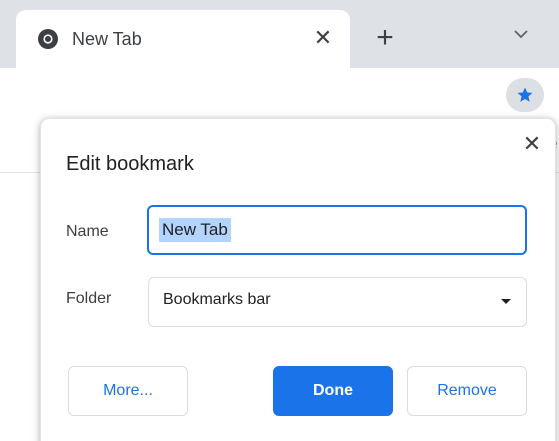 The width and height of the screenshot is (559, 441). Describe the element at coordinates (337, 230) in the screenshot. I see `bookmark-name-input: New Tab` at that location.